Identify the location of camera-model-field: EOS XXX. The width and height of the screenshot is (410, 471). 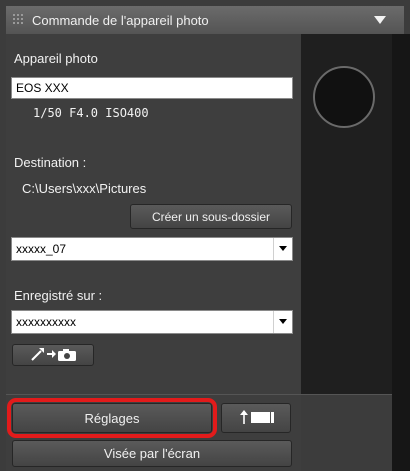
(152, 88).